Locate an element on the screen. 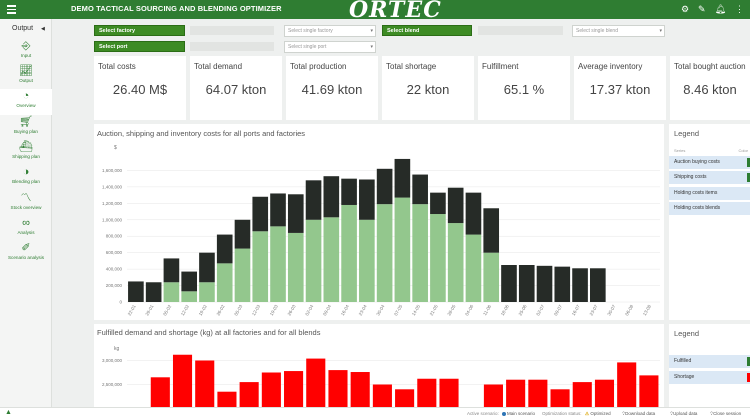 The width and height of the screenshot is (750, 419). sidebar-item-buying-plan: 🛒︎ Buying plan is located at coordinates (26, 128).